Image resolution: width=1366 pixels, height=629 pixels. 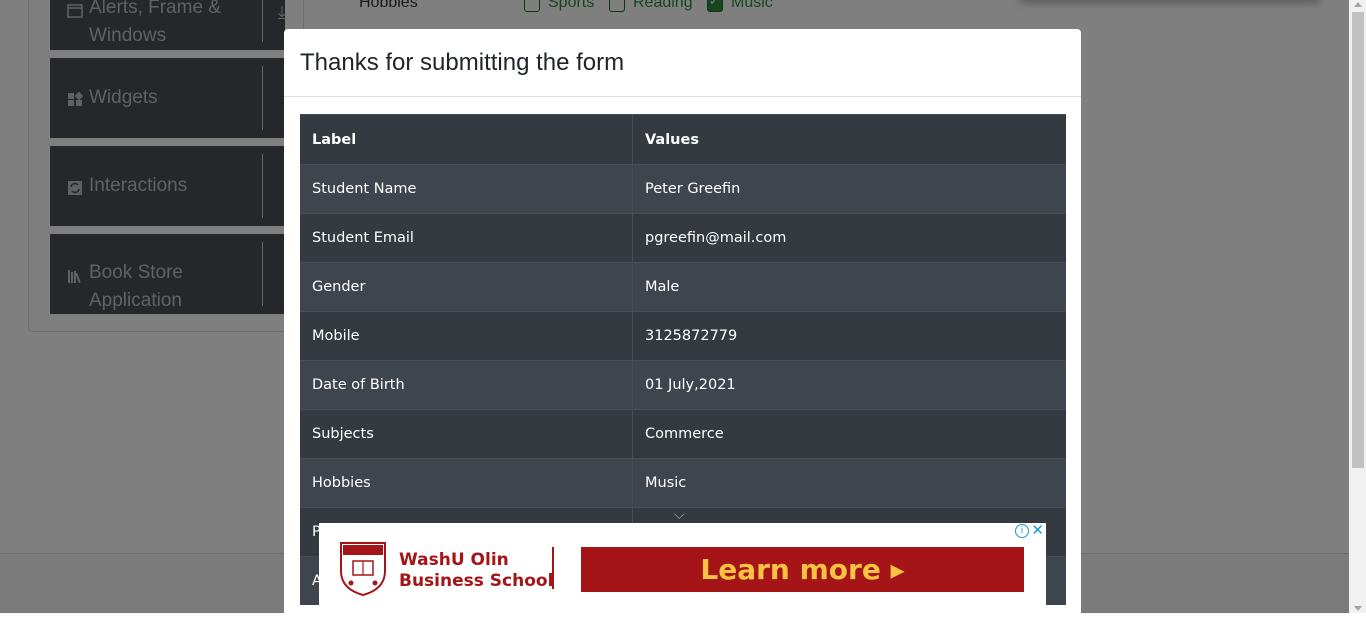 I want to click on values-column-header: Values, so click(x=849, y=139).